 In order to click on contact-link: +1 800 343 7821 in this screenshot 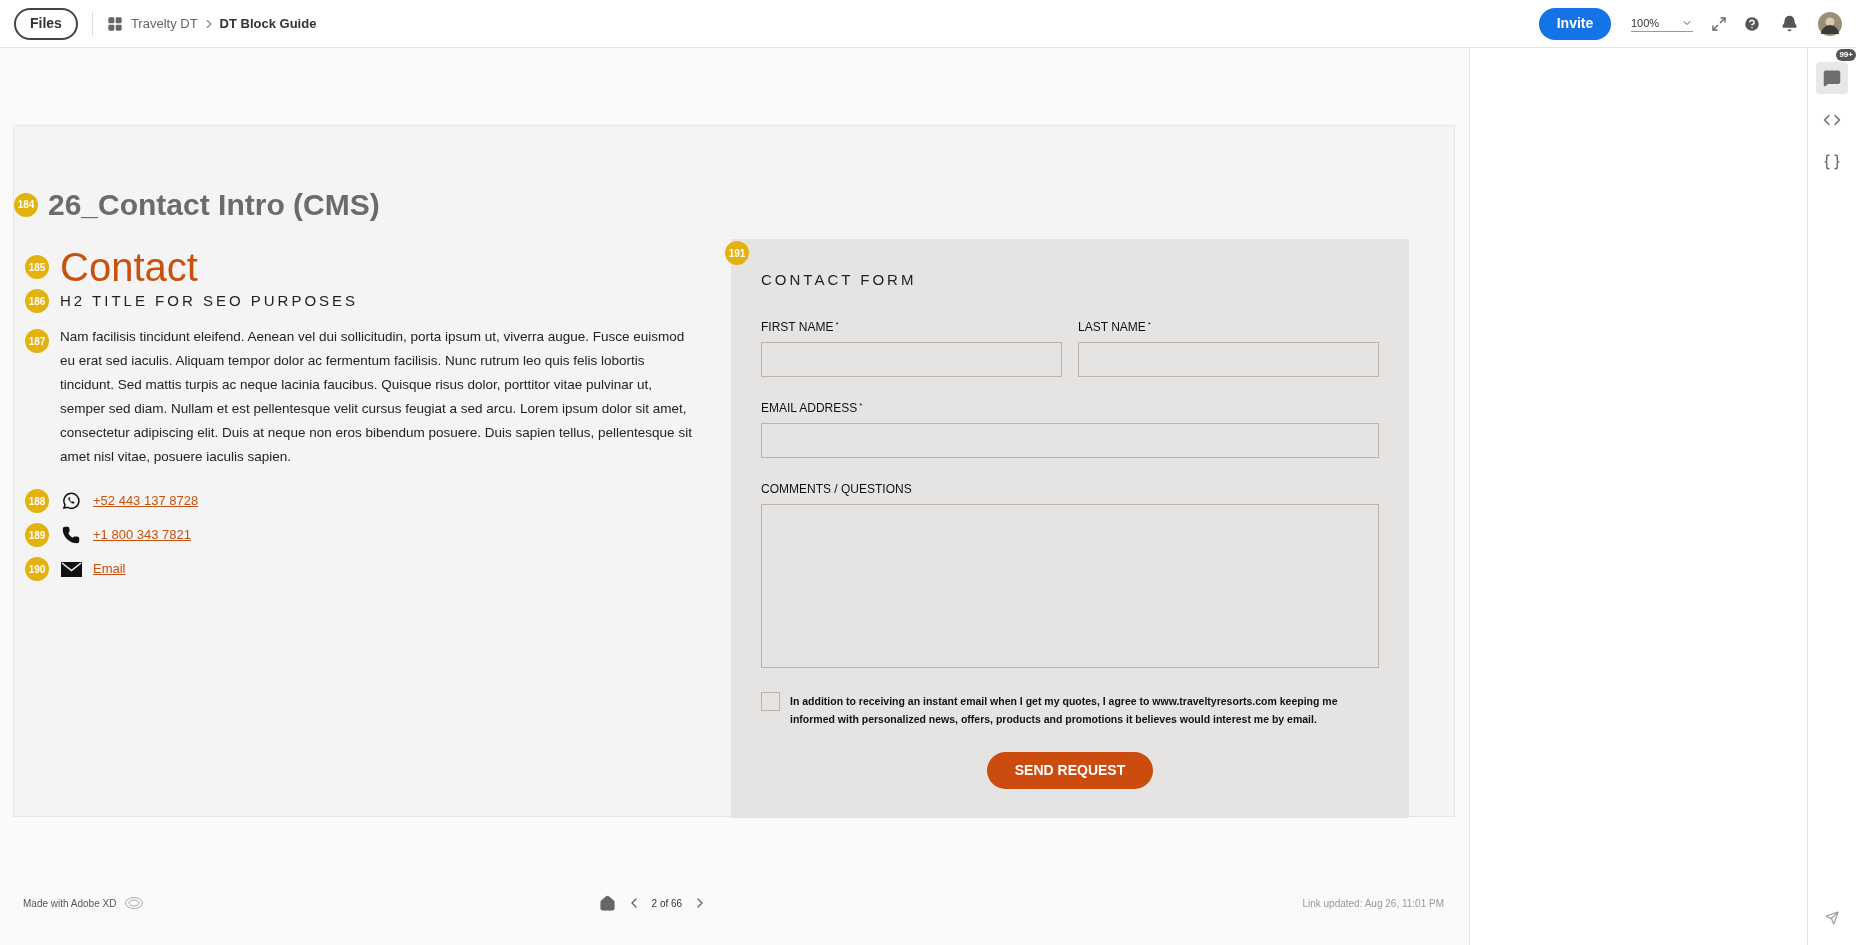, I will do `click(142, 535)`.